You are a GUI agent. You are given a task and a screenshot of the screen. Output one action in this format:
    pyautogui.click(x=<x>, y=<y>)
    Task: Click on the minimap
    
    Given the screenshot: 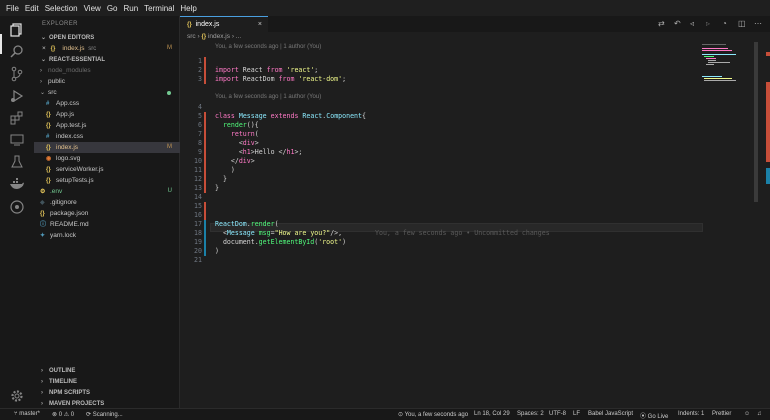 What is the action you would take?
    pyautogui.click(x=731, y=225)
    